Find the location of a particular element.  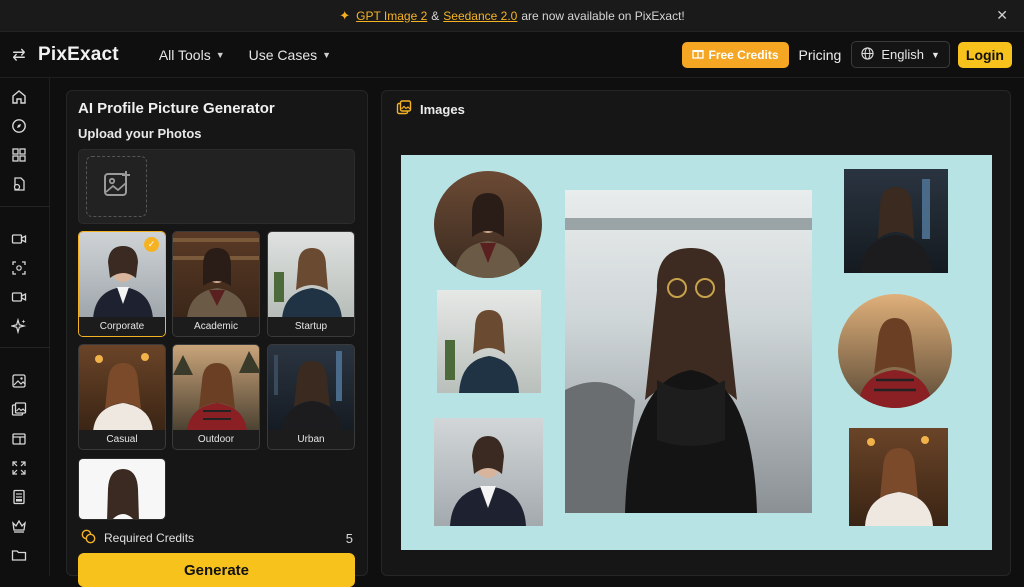

document-icon is located at coordinates (19, 497).